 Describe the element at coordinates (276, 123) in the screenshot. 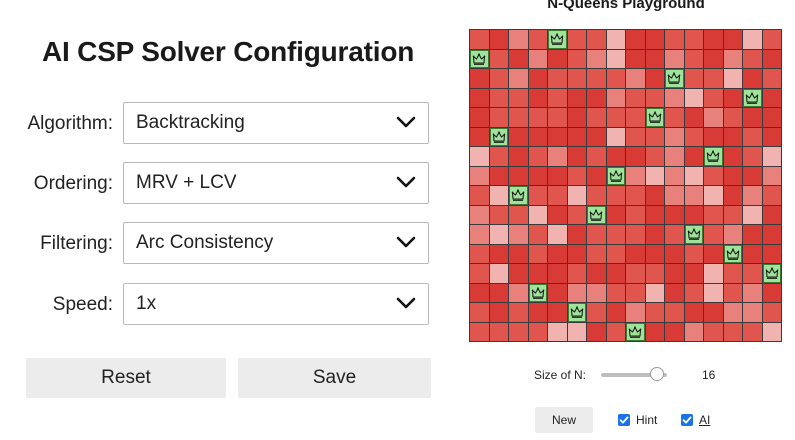

I see `algorithm-select: Backtracking` at that location.